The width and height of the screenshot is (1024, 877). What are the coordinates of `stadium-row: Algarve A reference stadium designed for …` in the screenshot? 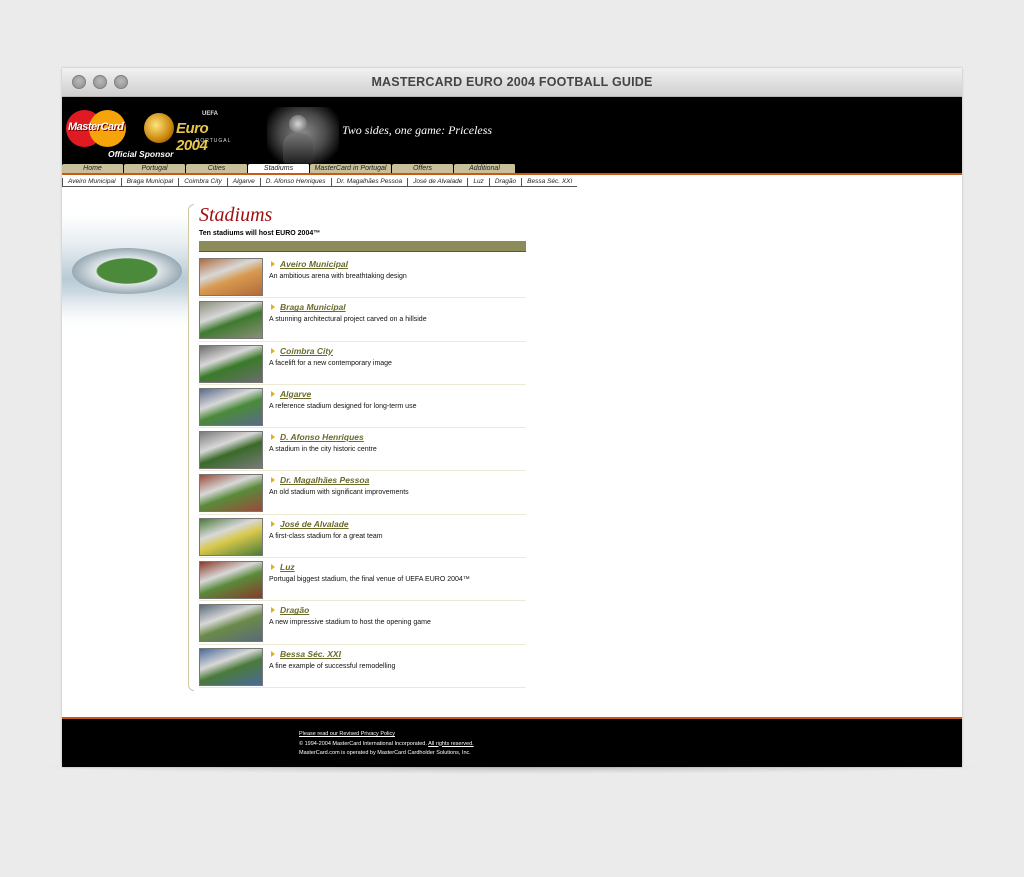 It's located at (362, 407).